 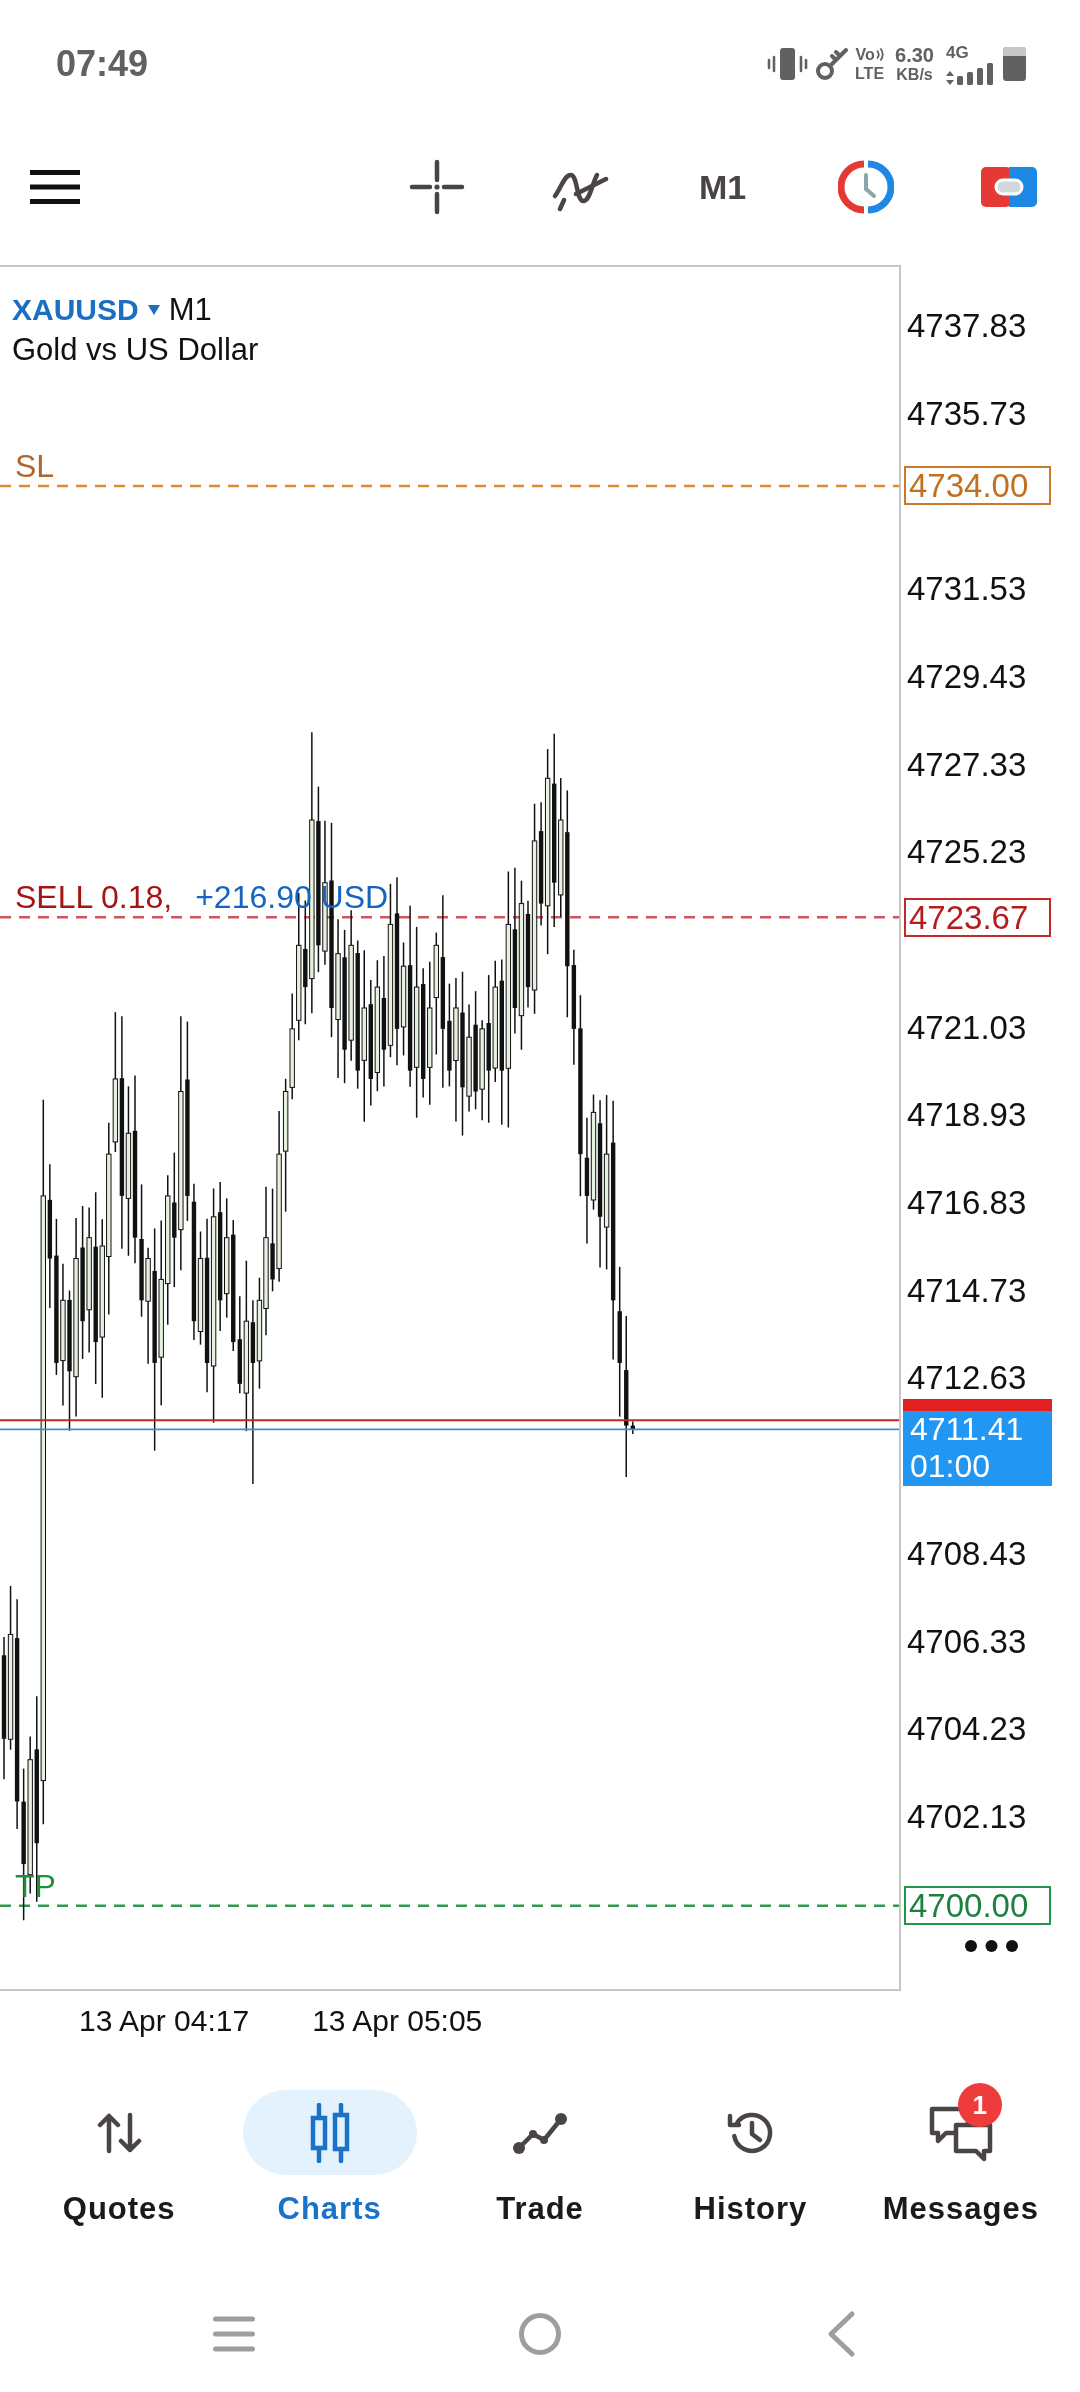 What do you see at coordinates (540, 2334) in the screenshot?
I see `home-icon` at bounding box center [540, 2334].